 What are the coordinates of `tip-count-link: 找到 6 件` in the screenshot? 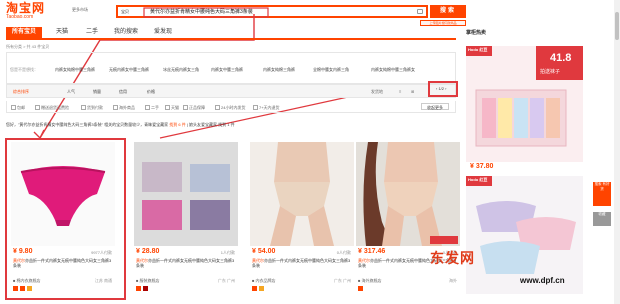 It's located at (177, 124).